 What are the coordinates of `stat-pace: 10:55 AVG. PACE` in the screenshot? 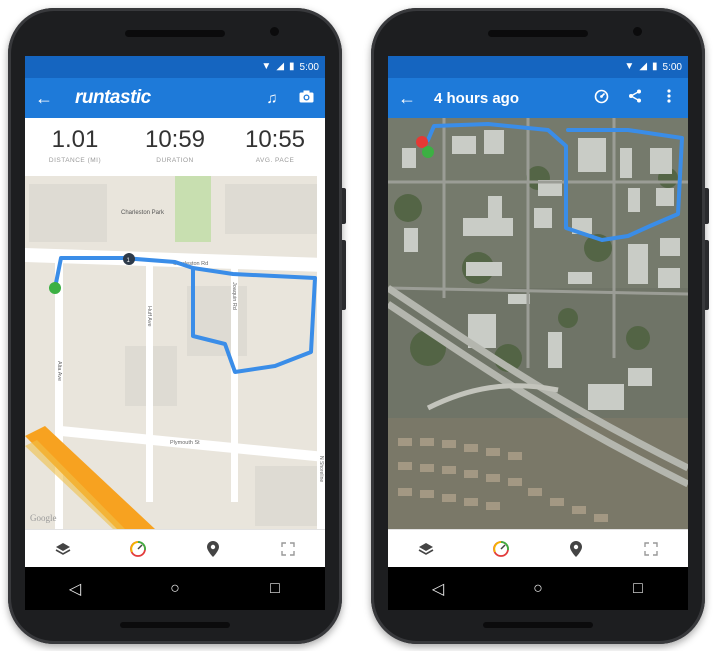 It's located at (275, 147).